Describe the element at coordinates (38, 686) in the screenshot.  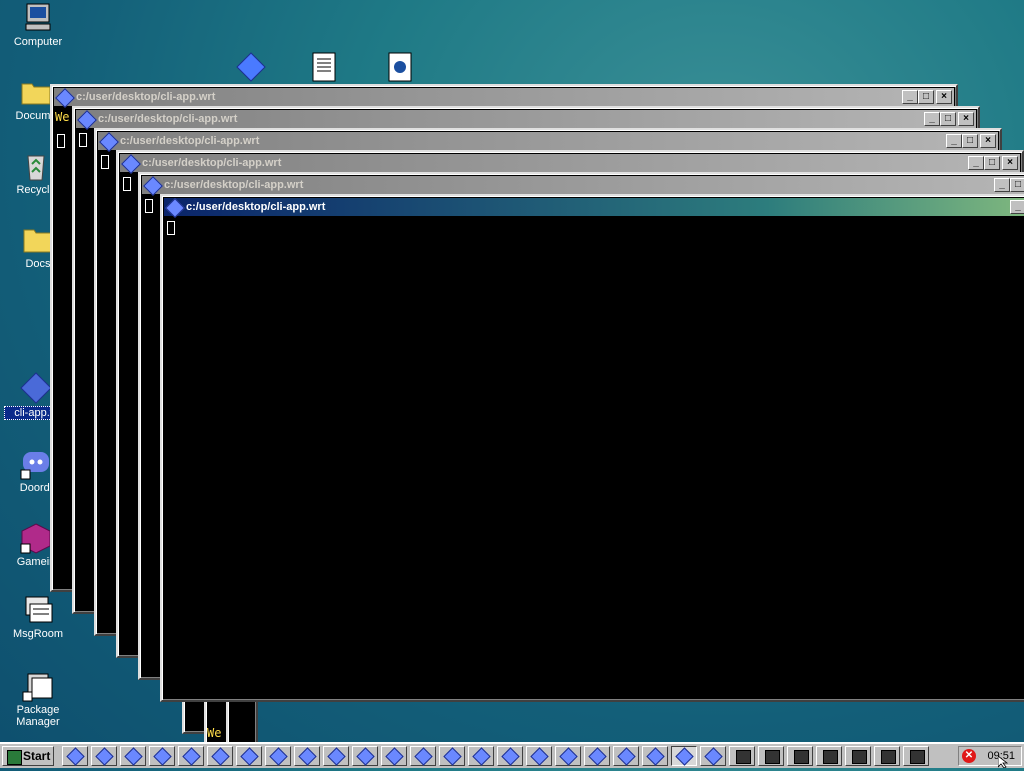
I see `package-icon` at that location.